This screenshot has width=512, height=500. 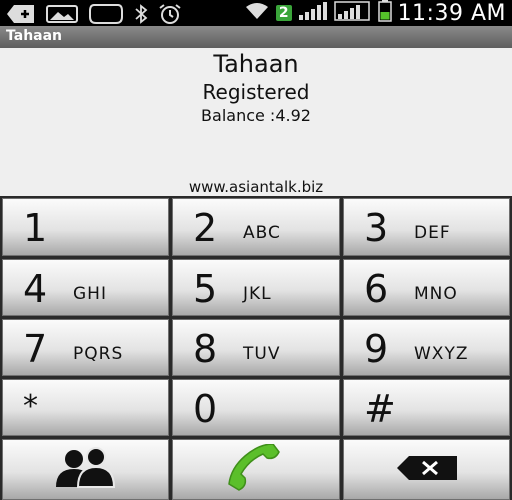 I want to click on key-digit: 7, so click(x=35, y=349).